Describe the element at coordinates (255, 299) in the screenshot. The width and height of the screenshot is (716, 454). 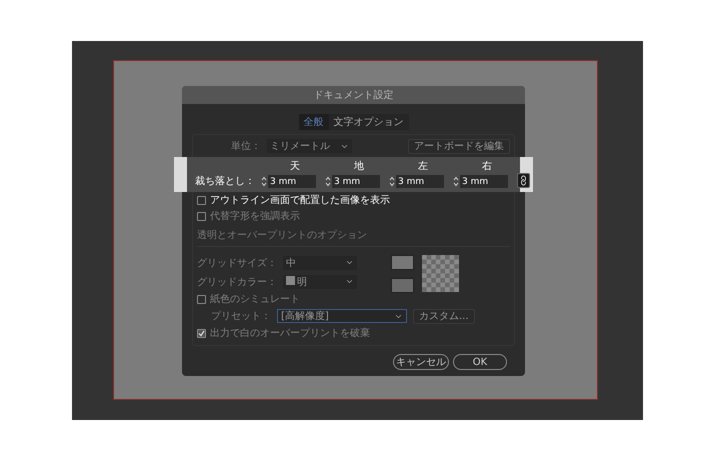
I see `checkbox-label: 紙色のシミュレート` at that location.